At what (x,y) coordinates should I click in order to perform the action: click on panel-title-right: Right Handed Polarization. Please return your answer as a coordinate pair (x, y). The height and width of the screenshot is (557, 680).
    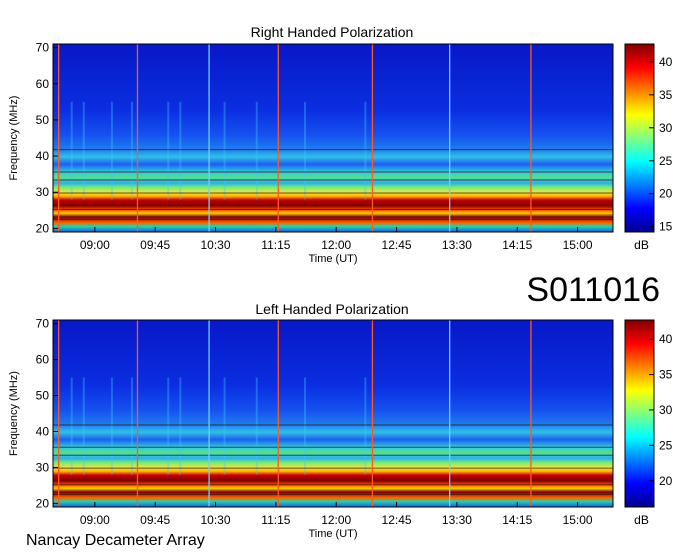
    Looking at the image, I should click on (332, 32).